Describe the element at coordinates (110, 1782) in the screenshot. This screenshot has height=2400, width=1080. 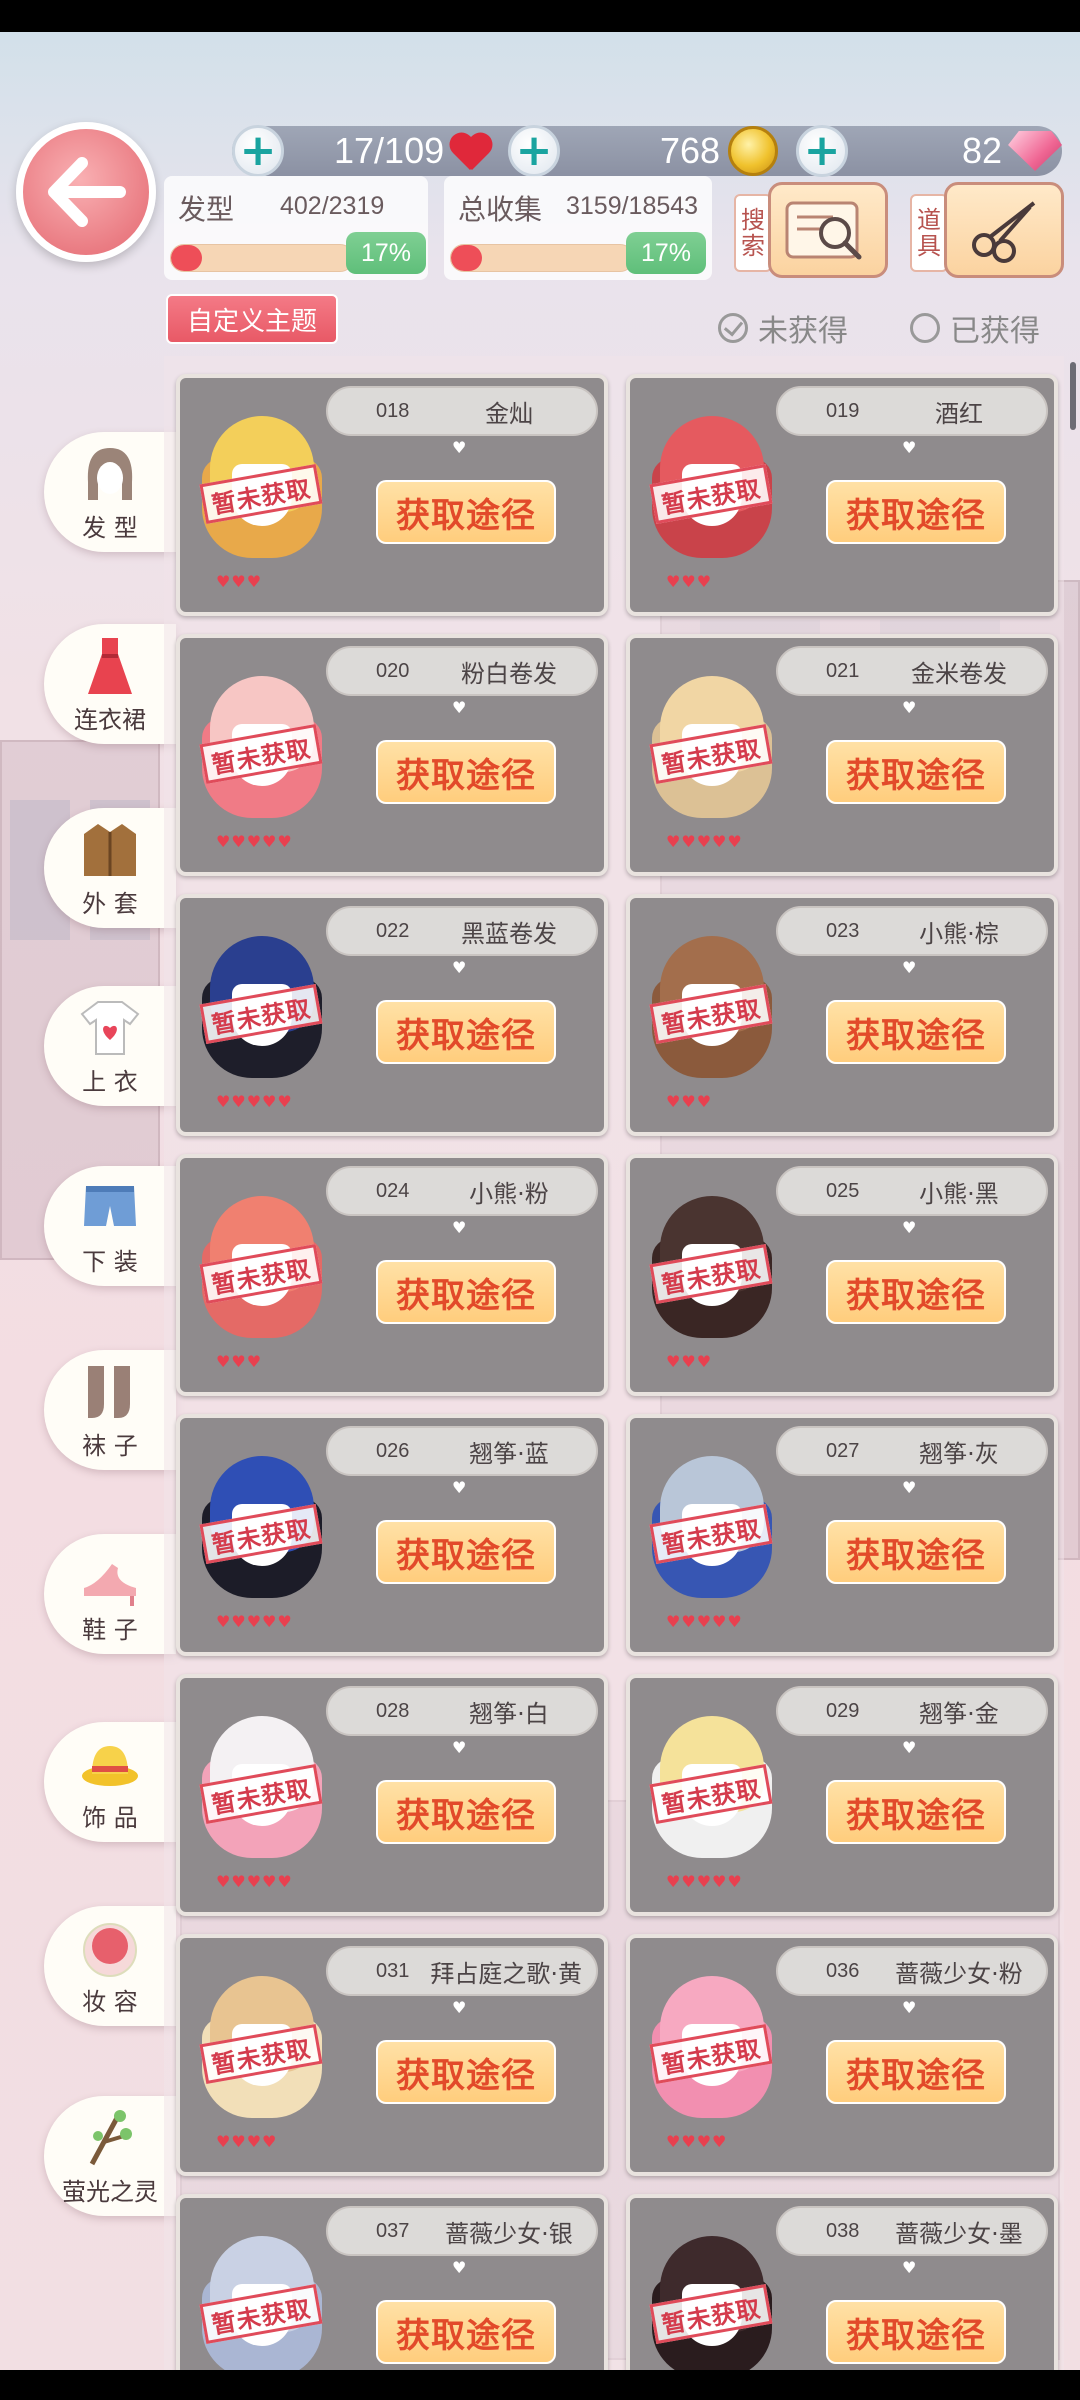
I see `category-tab-hat: 饰 品` at that location.